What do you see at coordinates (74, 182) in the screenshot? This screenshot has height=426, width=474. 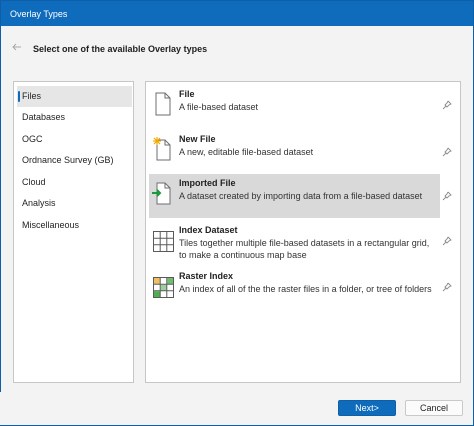 I see `category-cloud: Cloud` at bounding box center [74, 182].